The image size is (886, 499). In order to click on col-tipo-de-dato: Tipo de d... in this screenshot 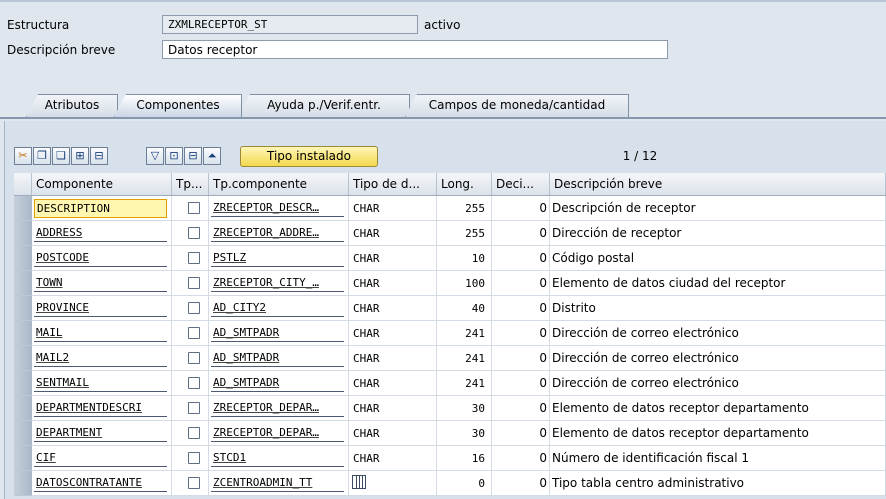, I will do `click(393, 184)`.